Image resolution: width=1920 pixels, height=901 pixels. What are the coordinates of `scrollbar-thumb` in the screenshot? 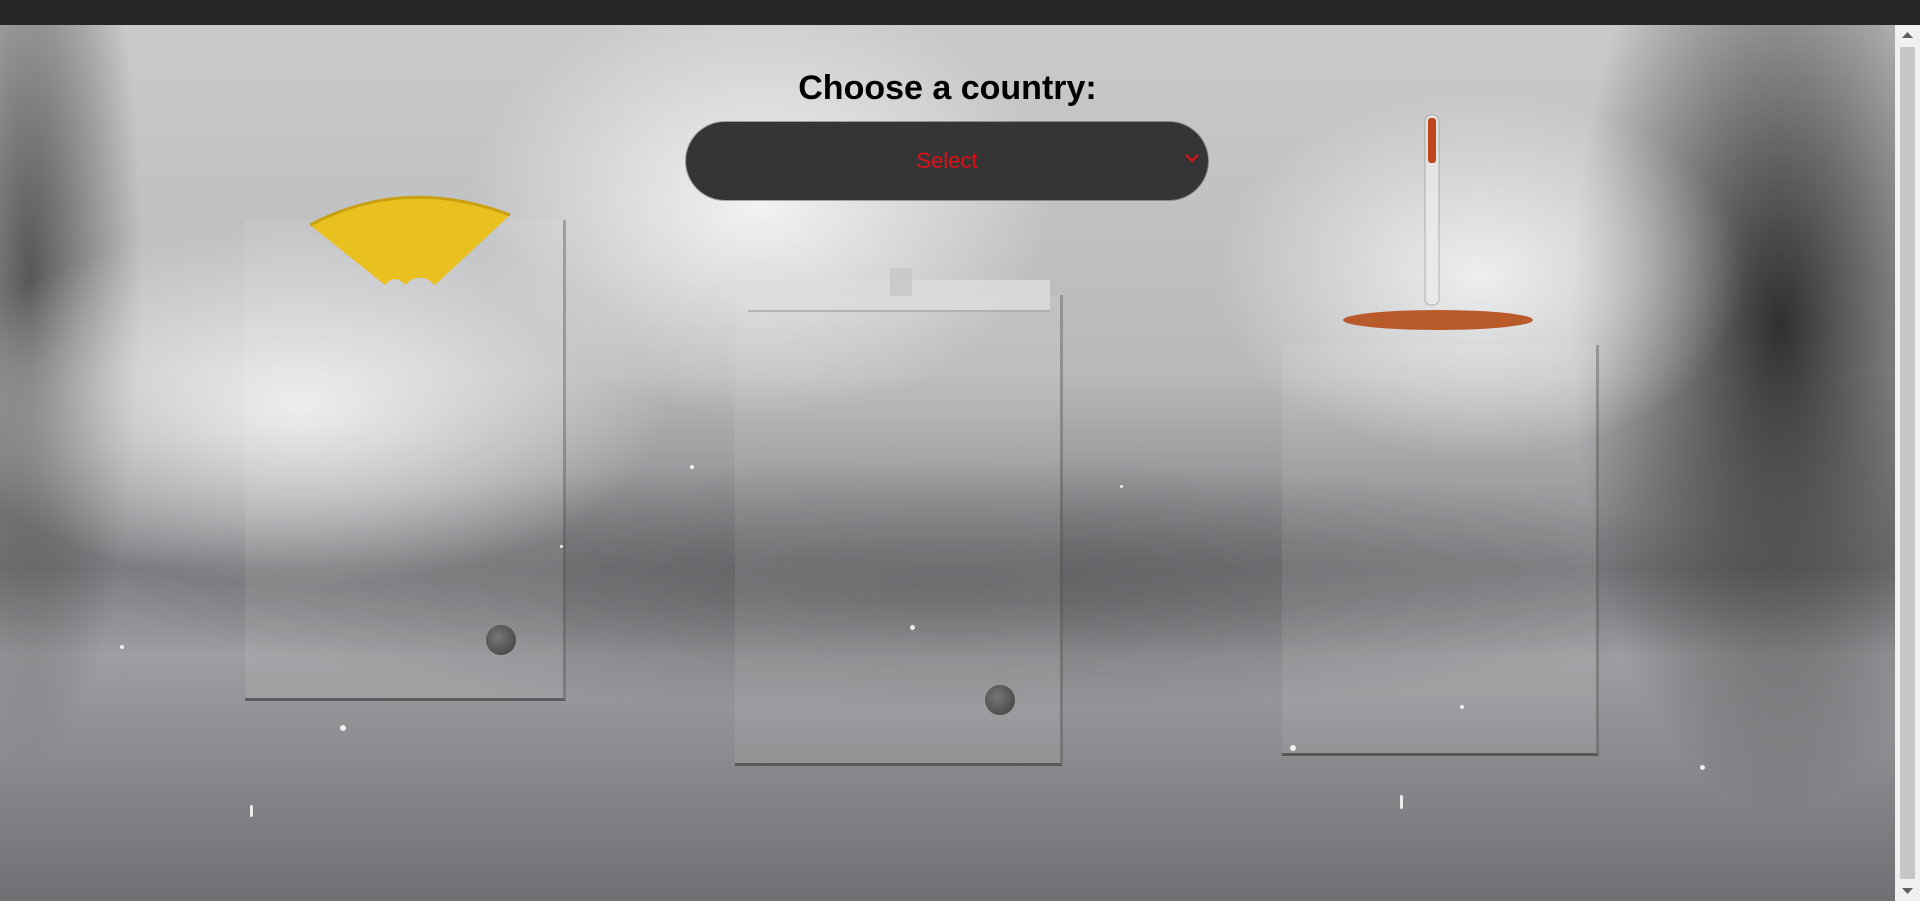 It's located at (1907, 463).